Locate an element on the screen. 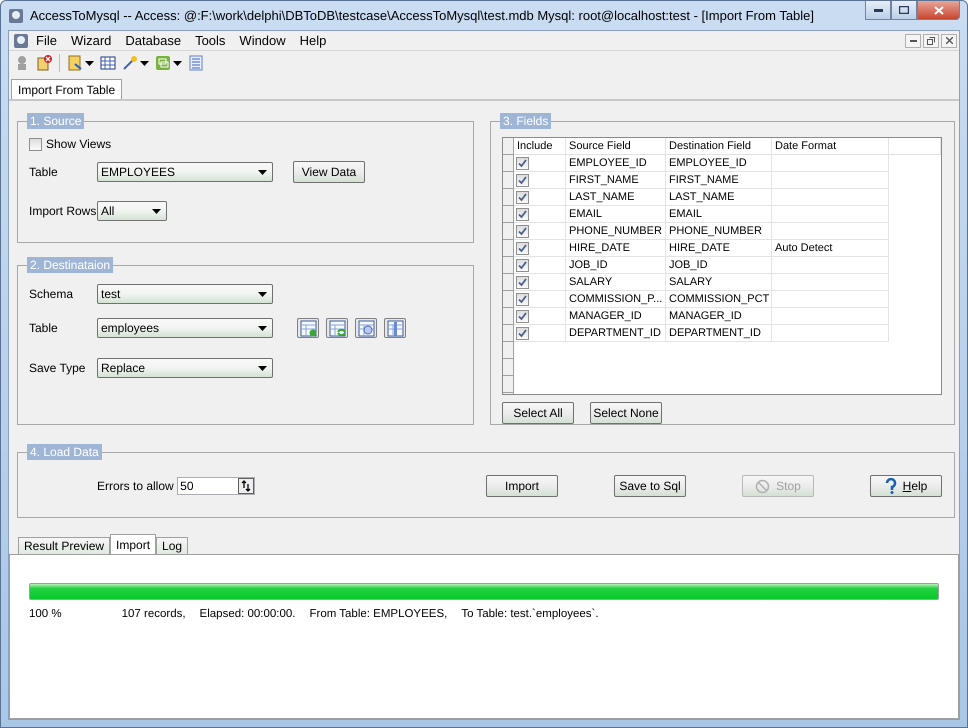  status-text: From Table: EMPLOYEES, is located at coordinates (378, 614).